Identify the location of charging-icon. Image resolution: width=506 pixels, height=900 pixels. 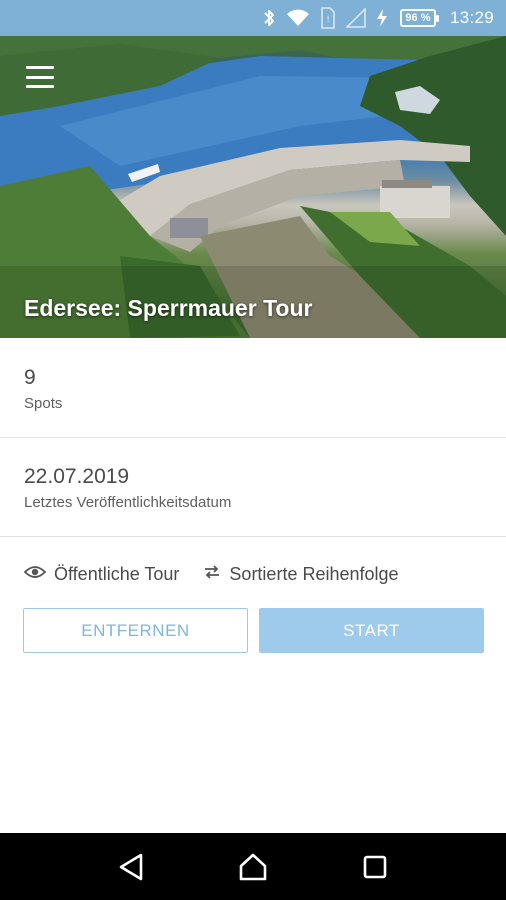
(382, 18).